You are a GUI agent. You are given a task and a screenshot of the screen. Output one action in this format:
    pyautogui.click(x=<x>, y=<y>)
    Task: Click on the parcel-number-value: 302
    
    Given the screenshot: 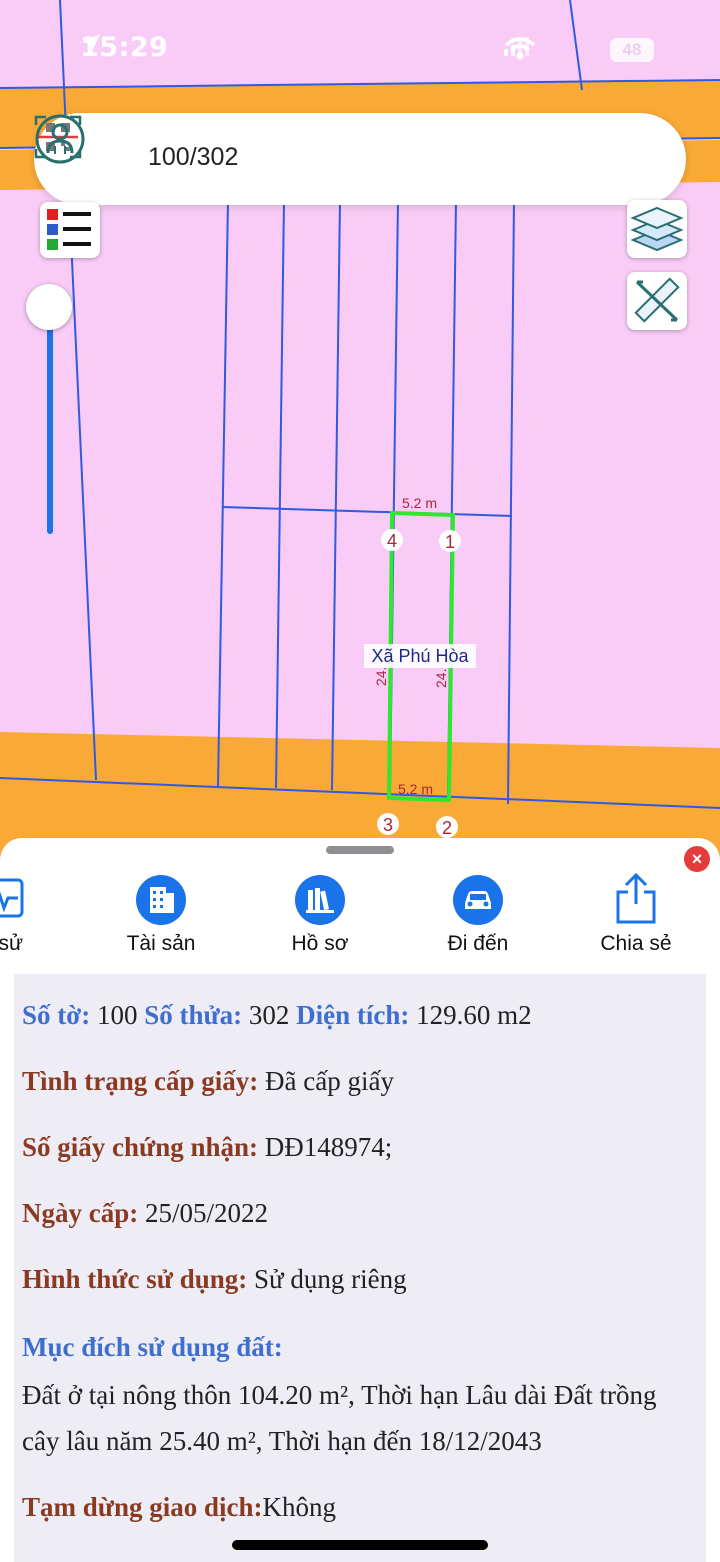 What is the action you would take?
    pyautogui.click(x=269, y=1015)
    